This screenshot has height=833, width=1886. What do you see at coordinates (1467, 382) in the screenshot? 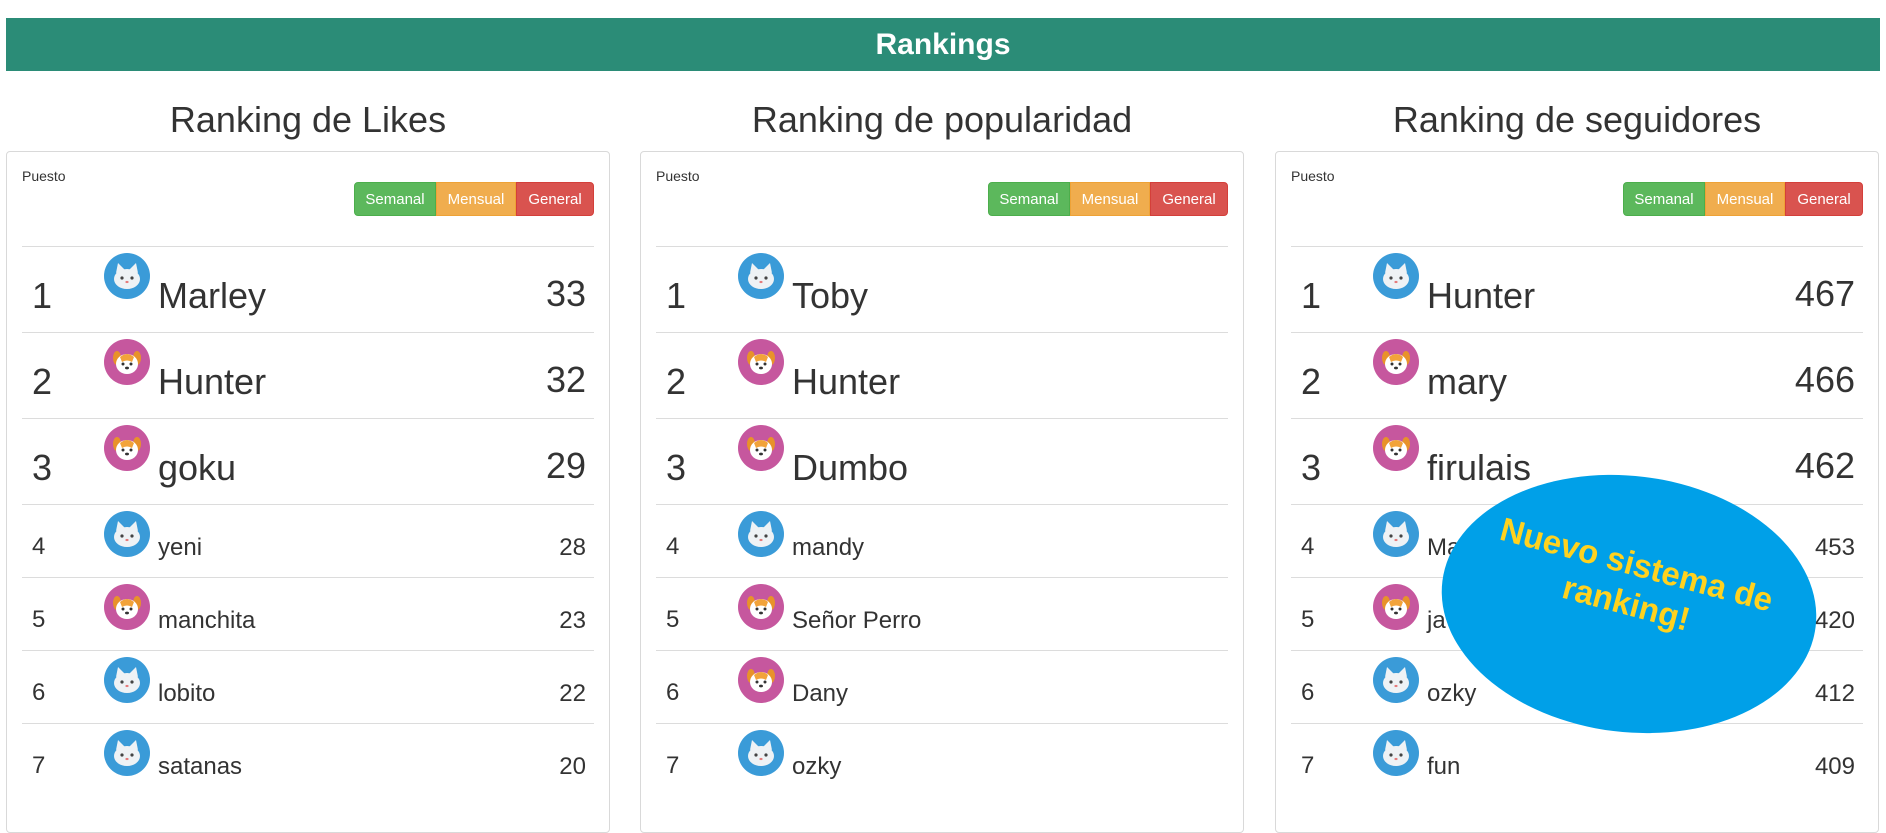
I see `user-name: mary` at bounding box center [1467, 382].